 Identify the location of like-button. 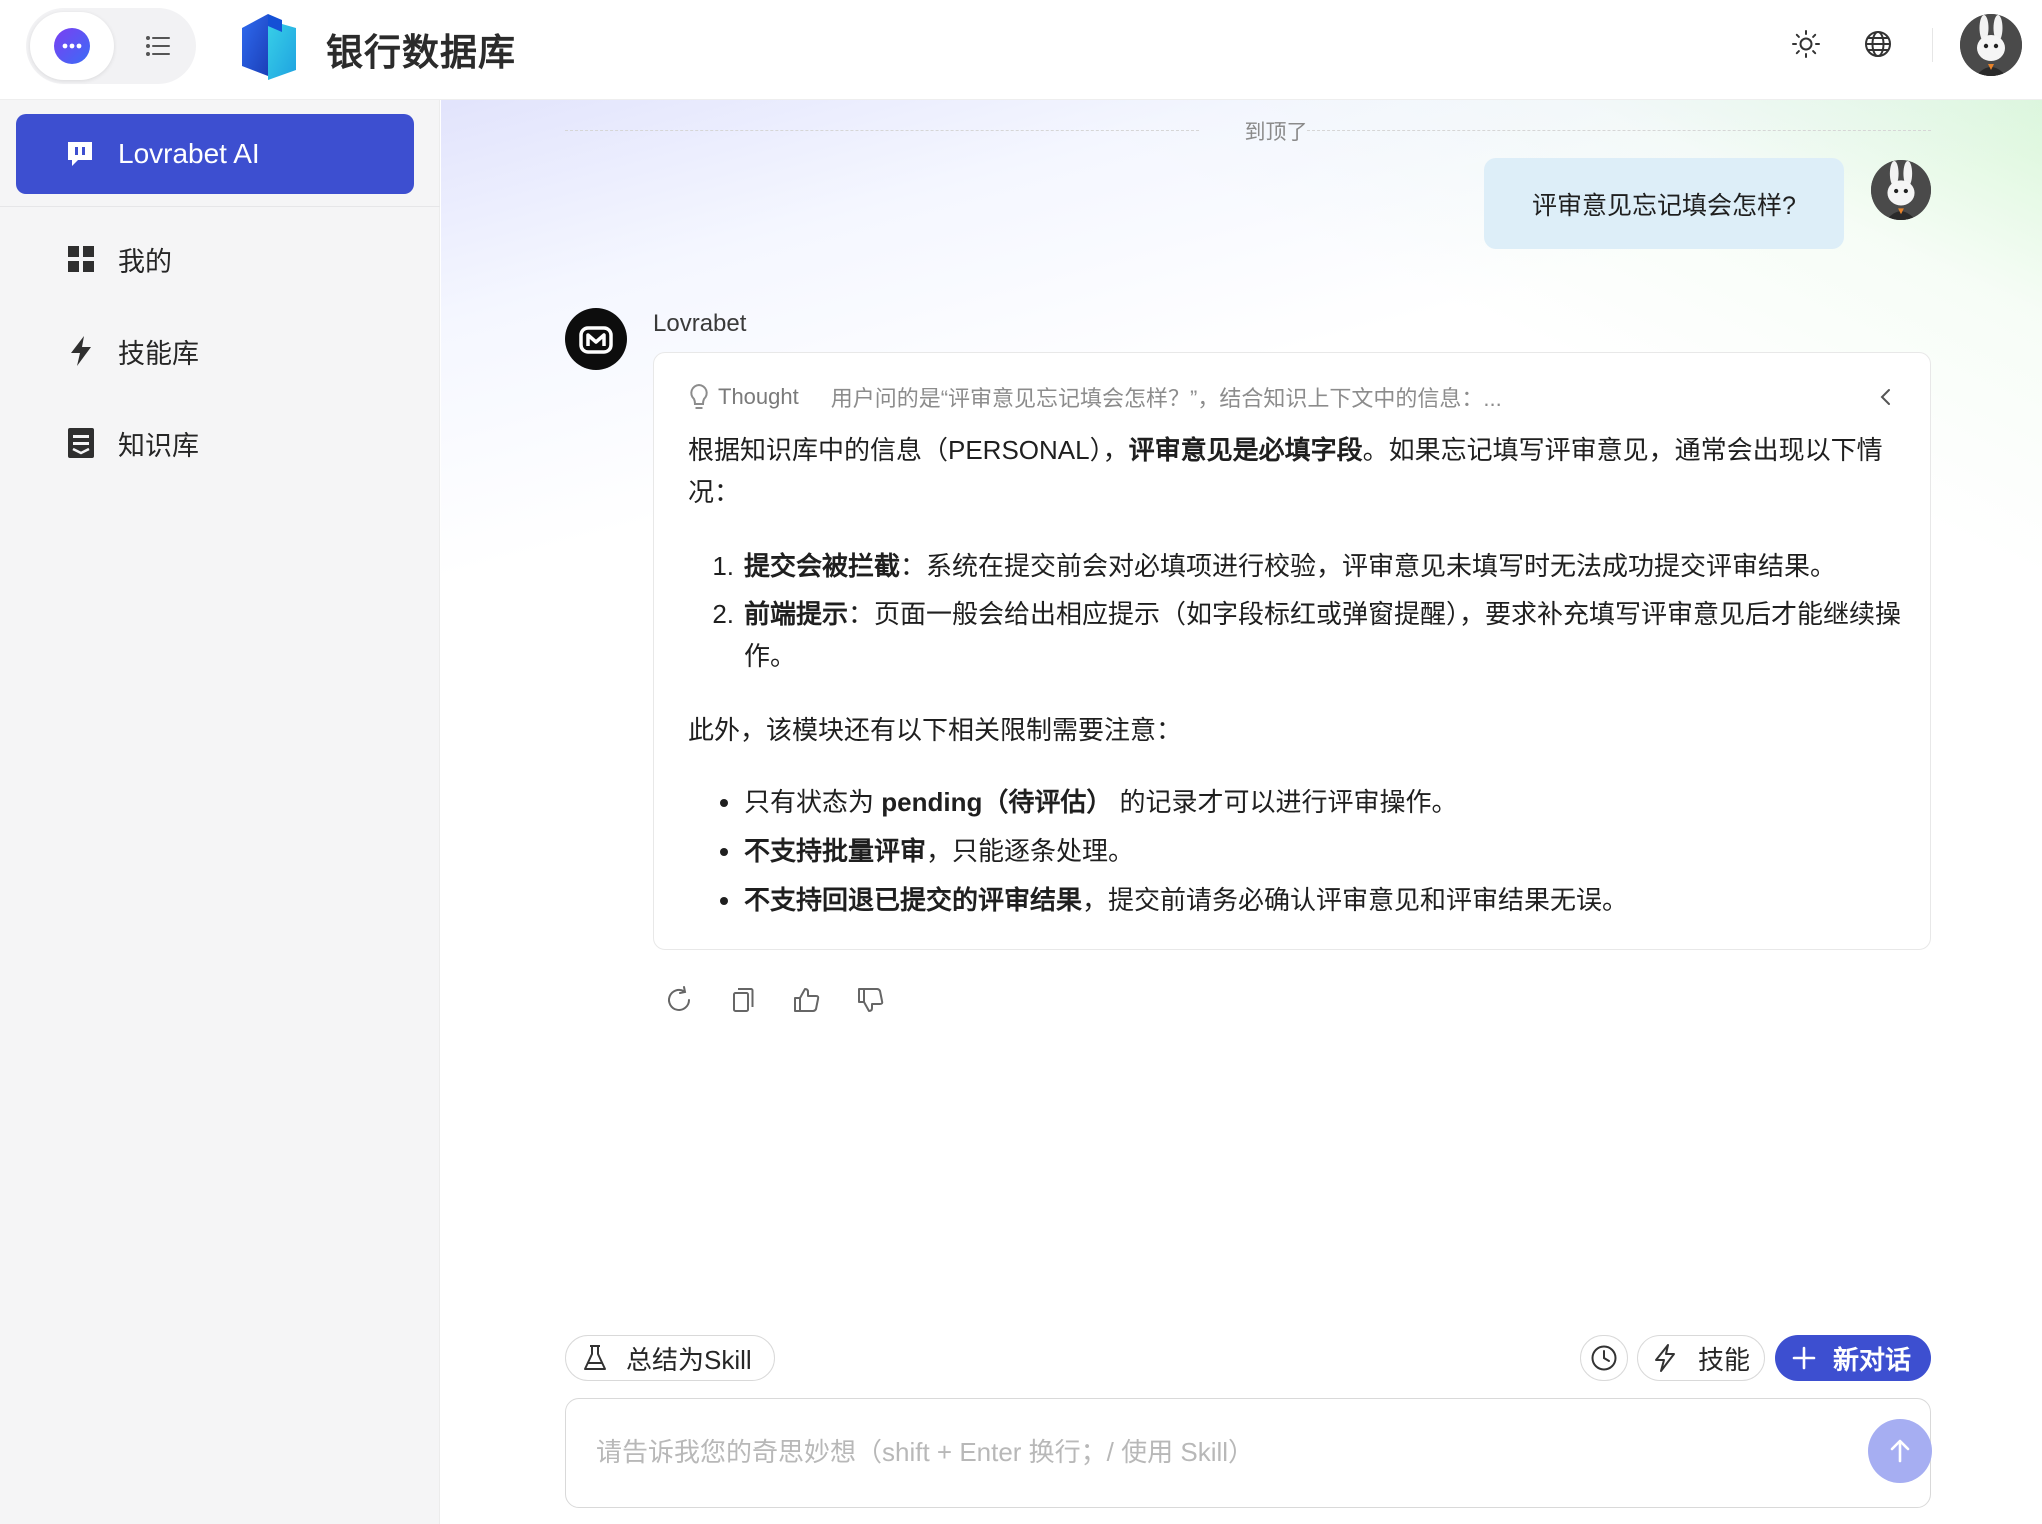
(807, 1000).